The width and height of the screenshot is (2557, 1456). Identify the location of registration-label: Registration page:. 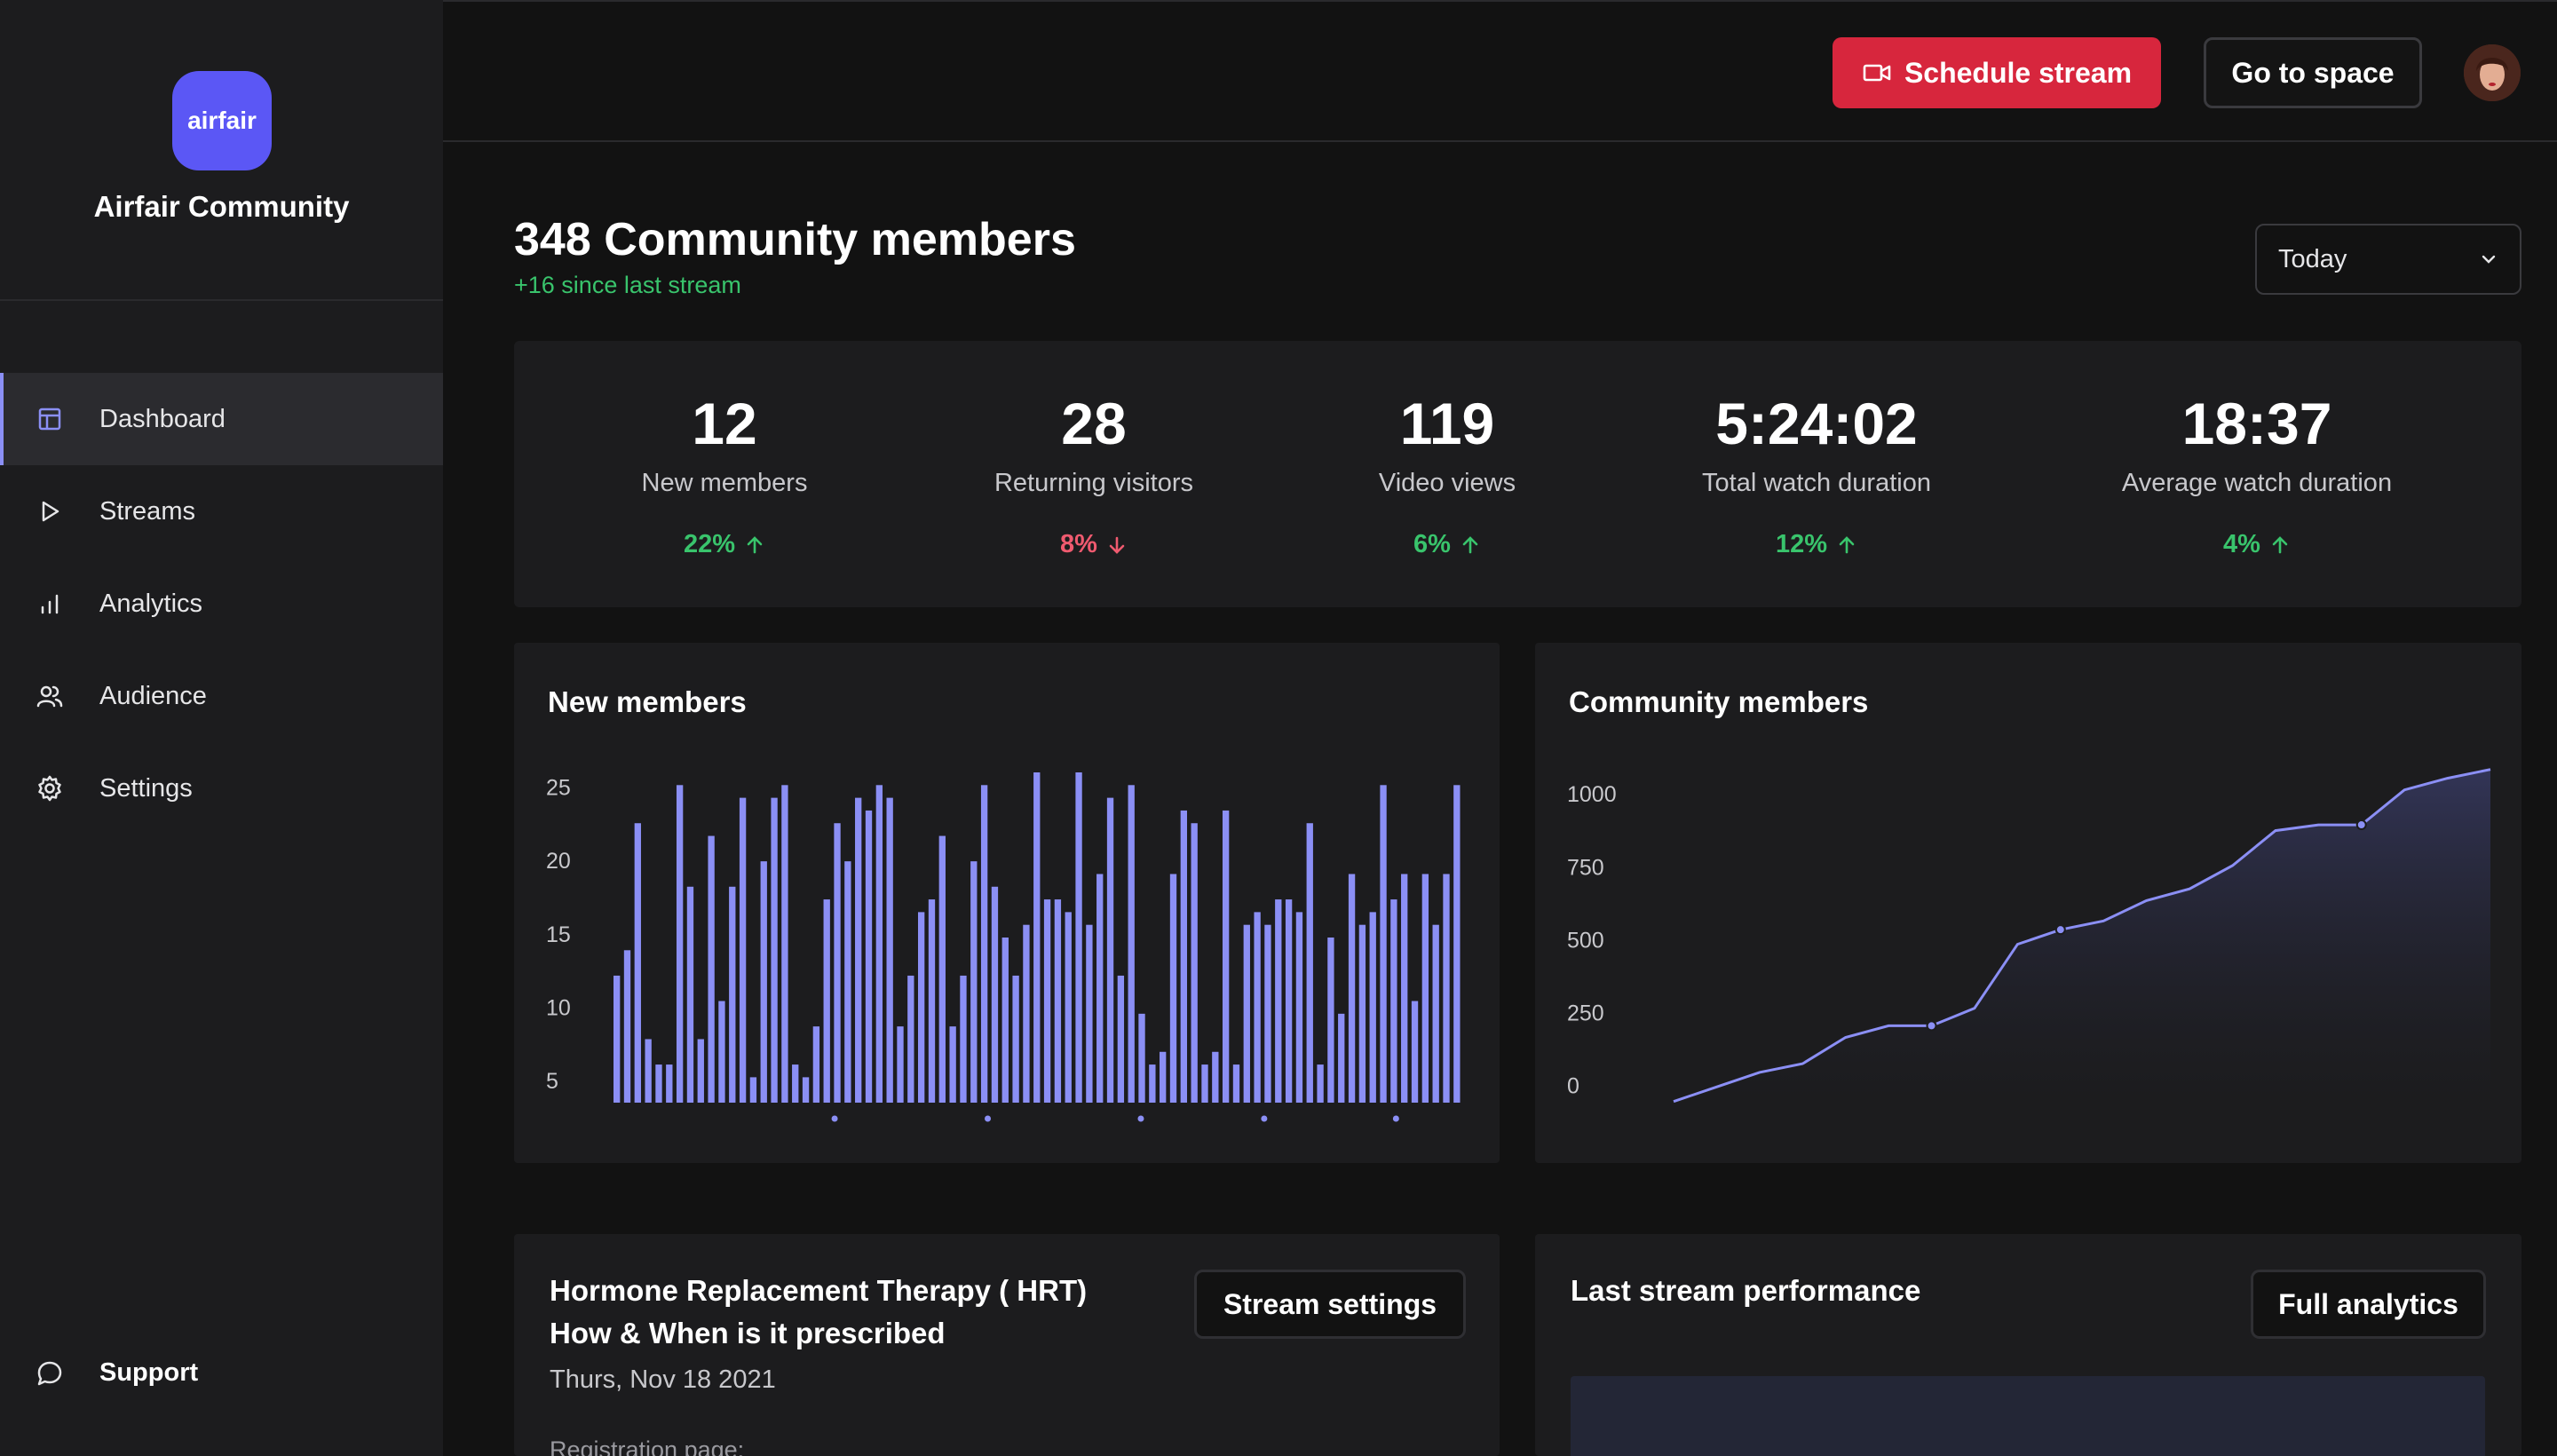
(647, 1446).